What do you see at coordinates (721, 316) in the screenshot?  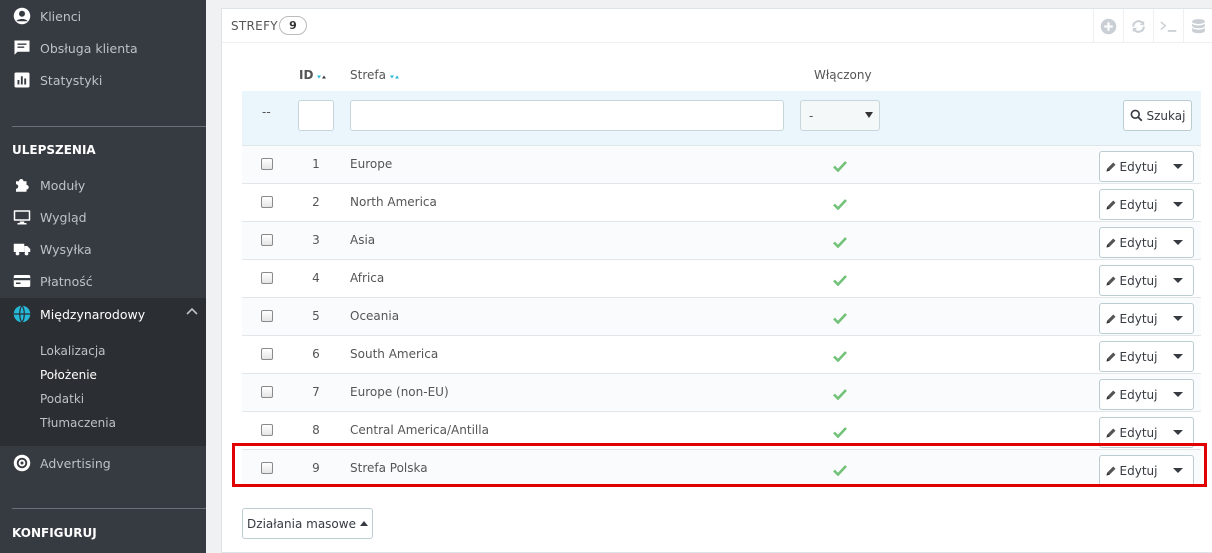 I see `table-row: 5 Oceania Edytuj` at bounding box center [721, 316].